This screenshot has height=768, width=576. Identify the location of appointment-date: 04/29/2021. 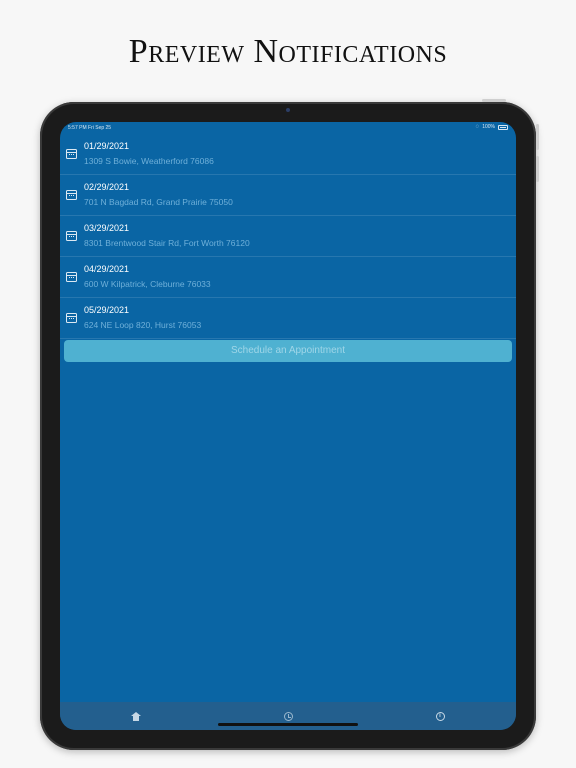
(107, 269).